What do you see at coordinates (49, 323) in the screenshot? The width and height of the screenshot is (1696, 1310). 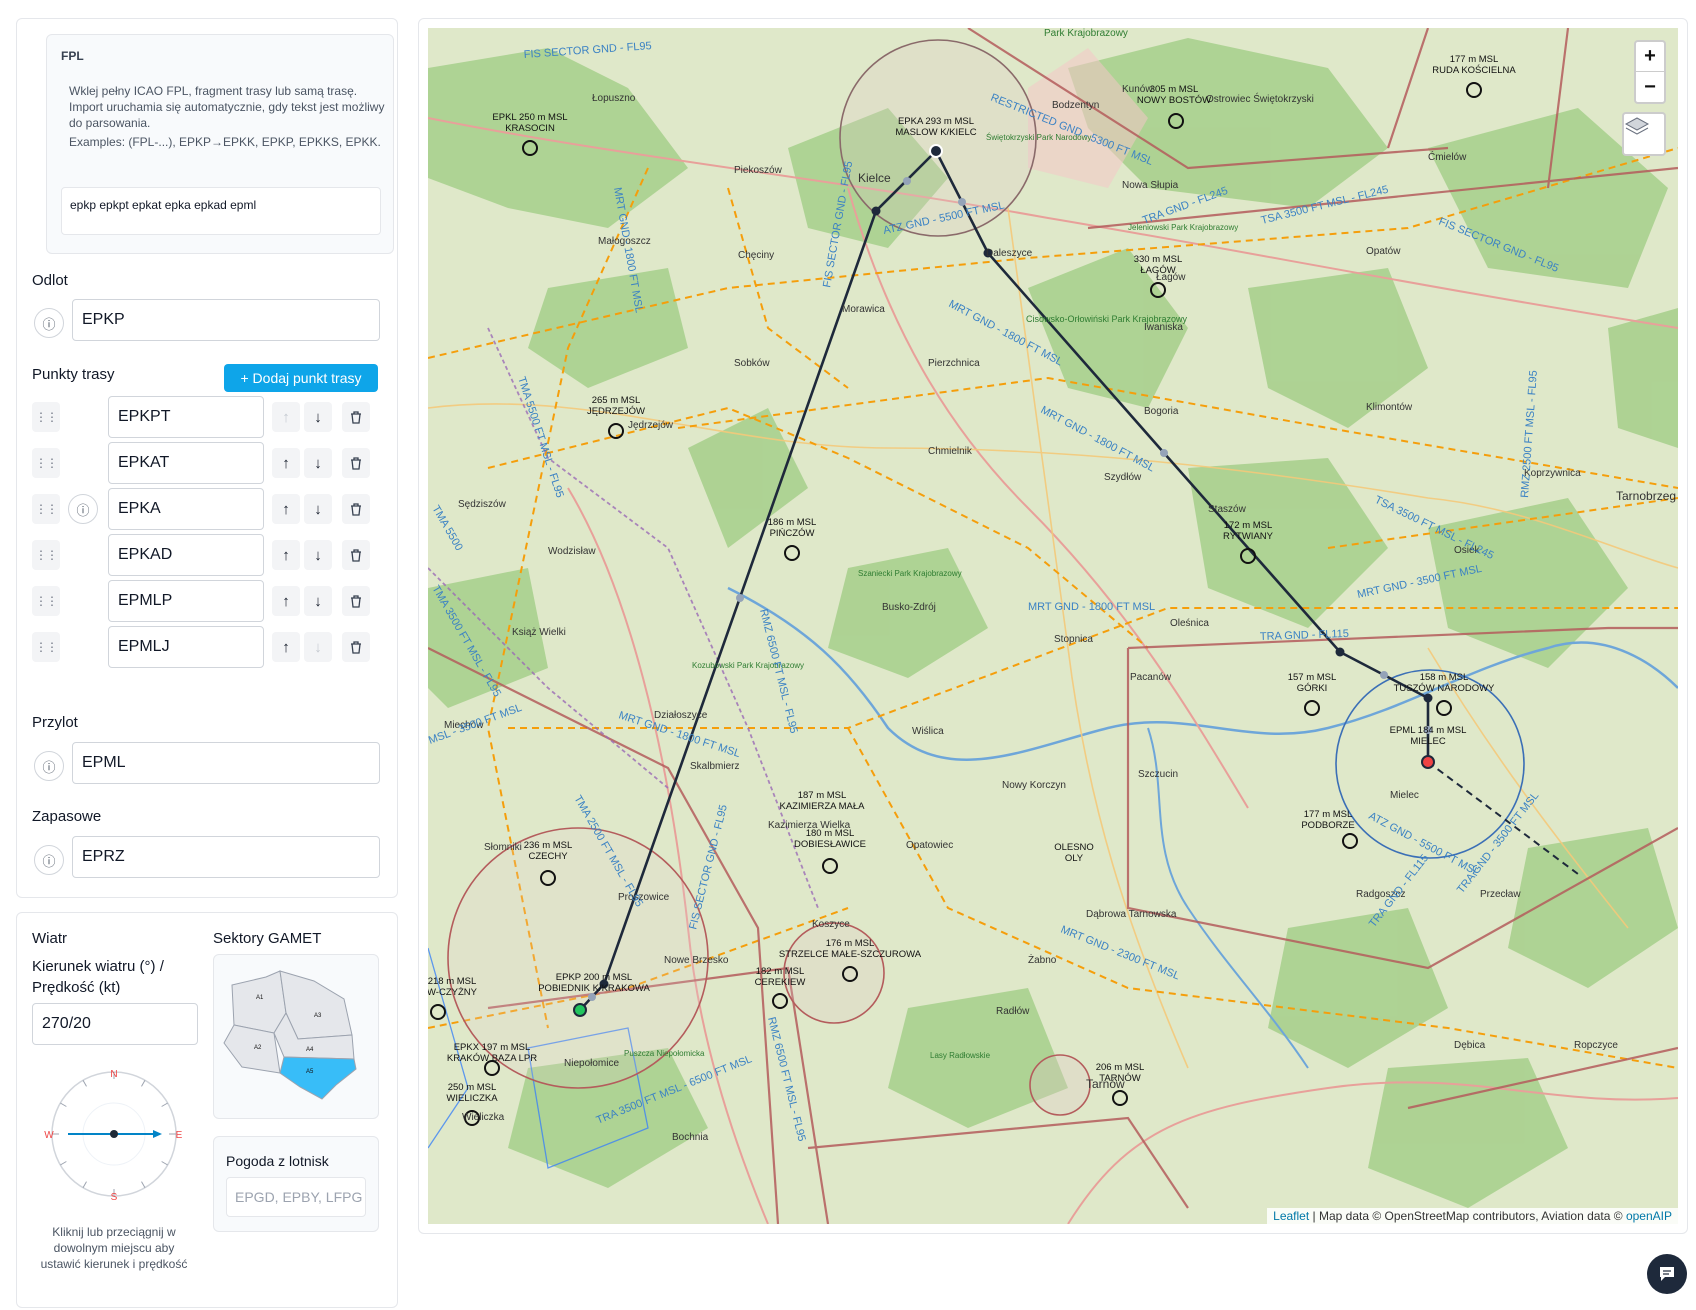 I see `departure-info-button: ⓘ` at bounding box center [49, 323].